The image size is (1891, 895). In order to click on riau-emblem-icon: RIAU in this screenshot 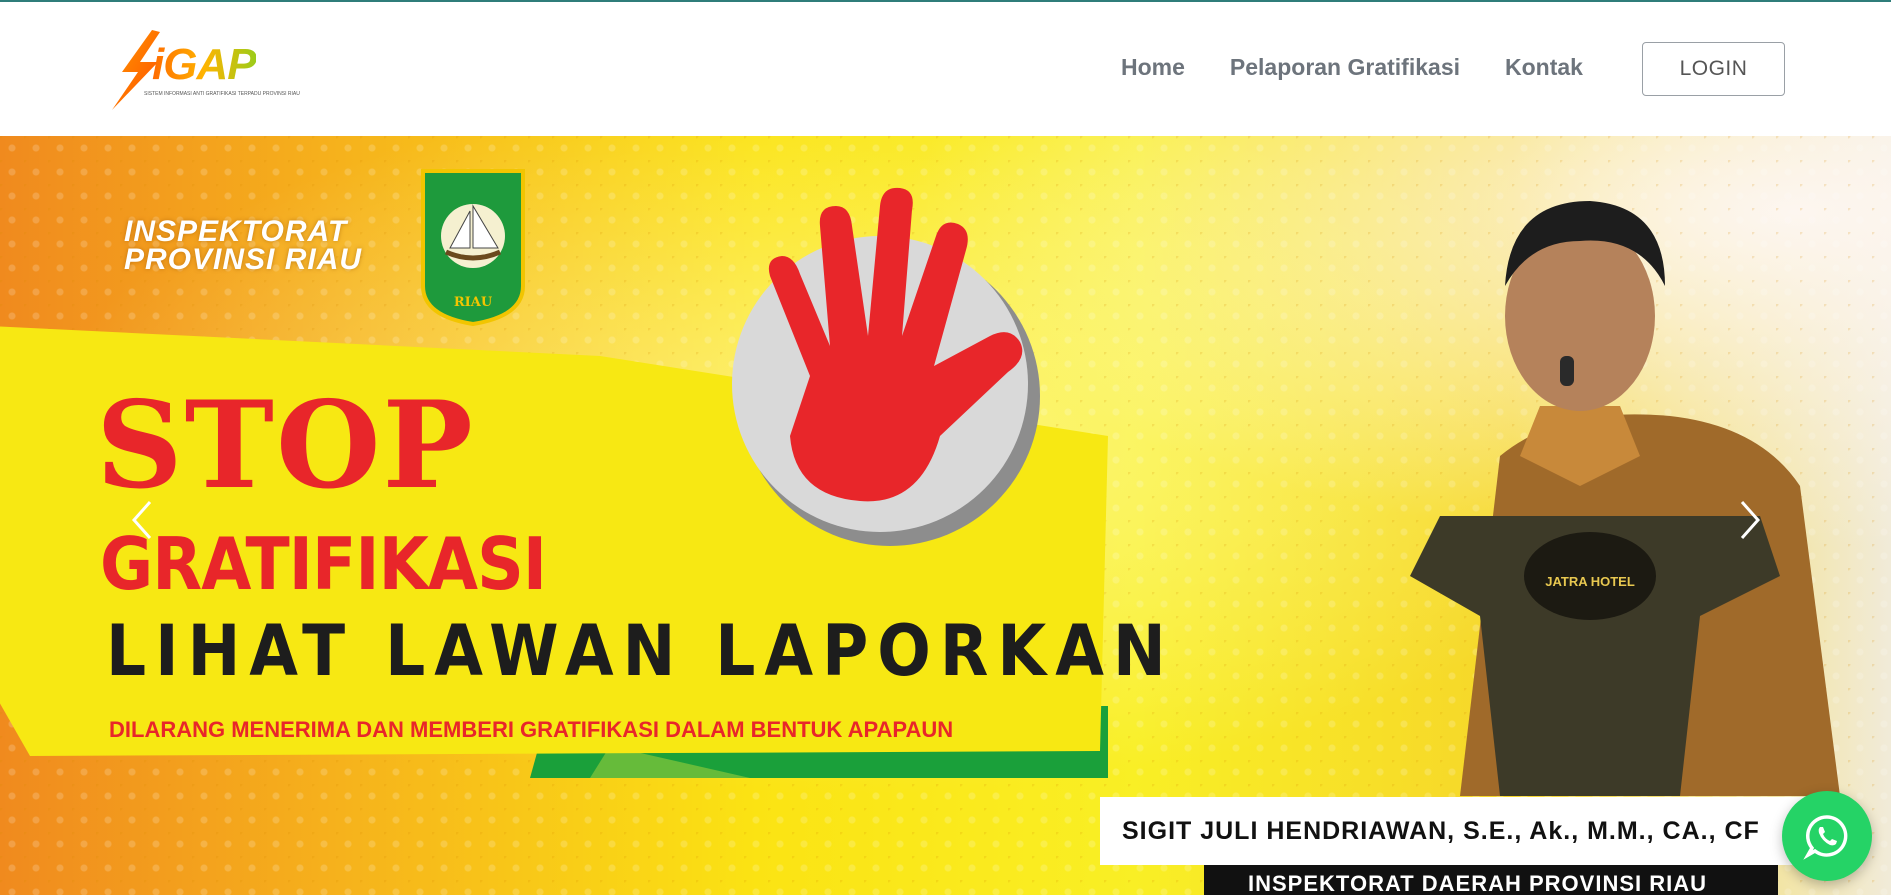, I will do `click(473, 247)`.